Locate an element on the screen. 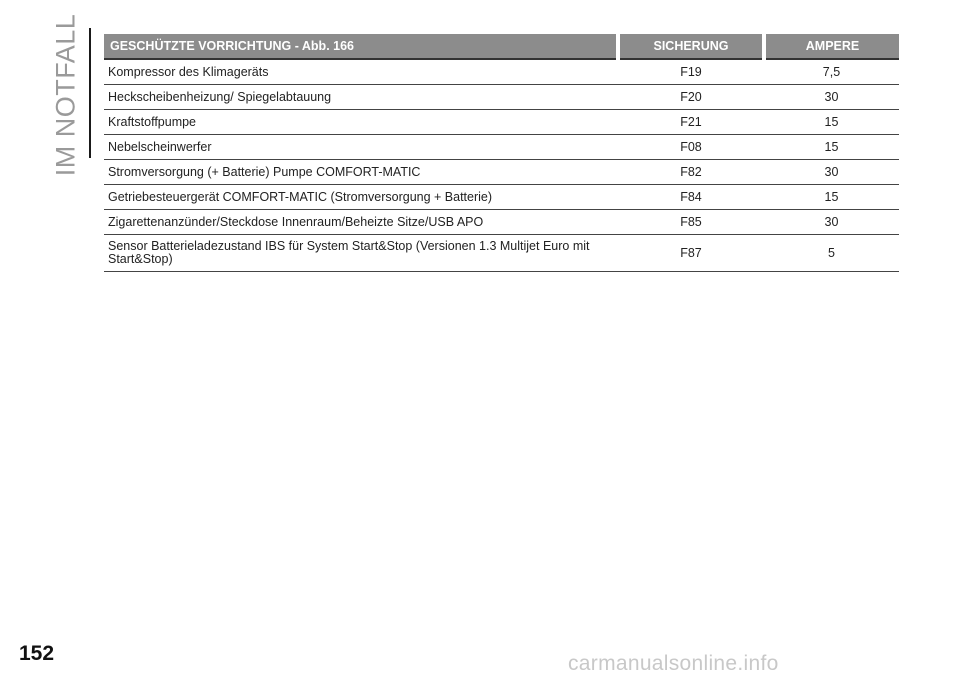  cell-fuse: F84 is located at coordinates (691, 197).